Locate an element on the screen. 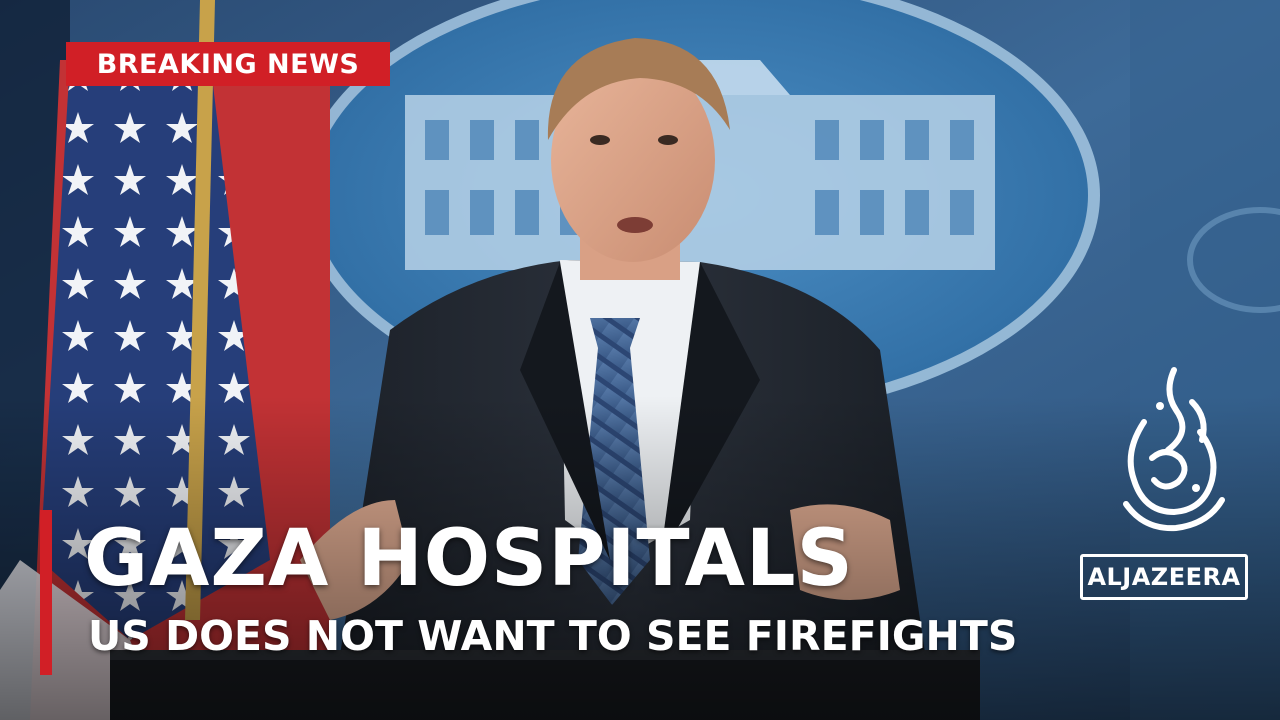 The width and height of the screenshot is (1280, 720). headline-text: GAZA HOSPITALS is located at coordinates (469, 559).